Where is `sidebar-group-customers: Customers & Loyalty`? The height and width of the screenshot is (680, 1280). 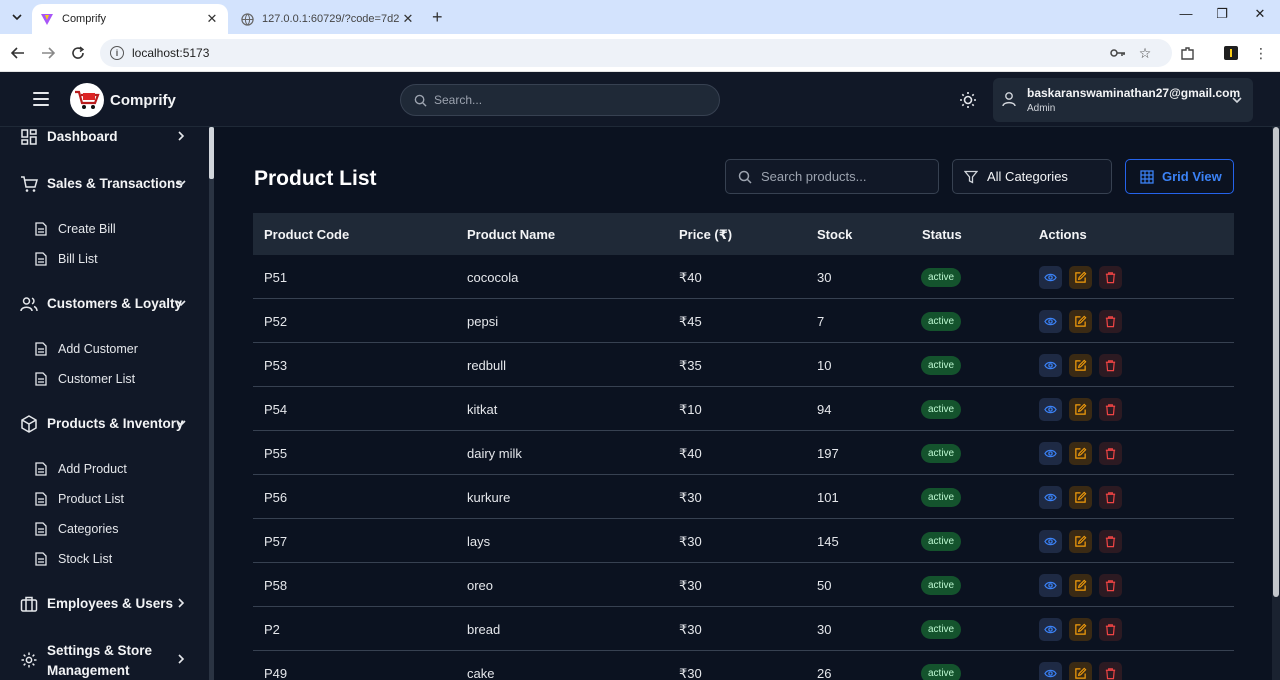 sidebar-group-customers: Customers & Loyalty is located at coordinates (104, 304).